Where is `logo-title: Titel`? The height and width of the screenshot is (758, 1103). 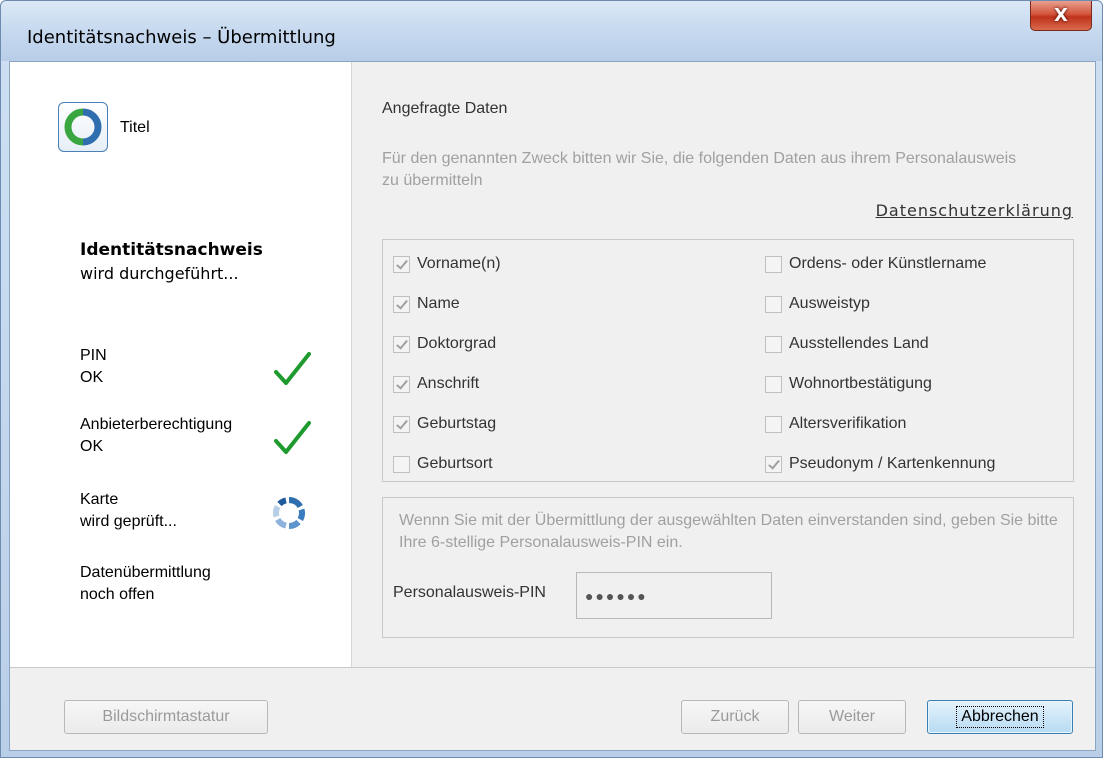 logo-title: Titel is located at coordinates (135, 127).